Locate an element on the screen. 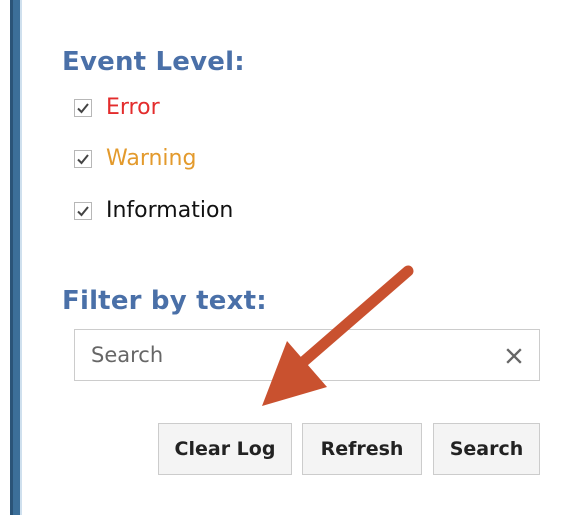 The image size is (582, 515). checkbox-label-information: Information is located at coordinates (170, 210).